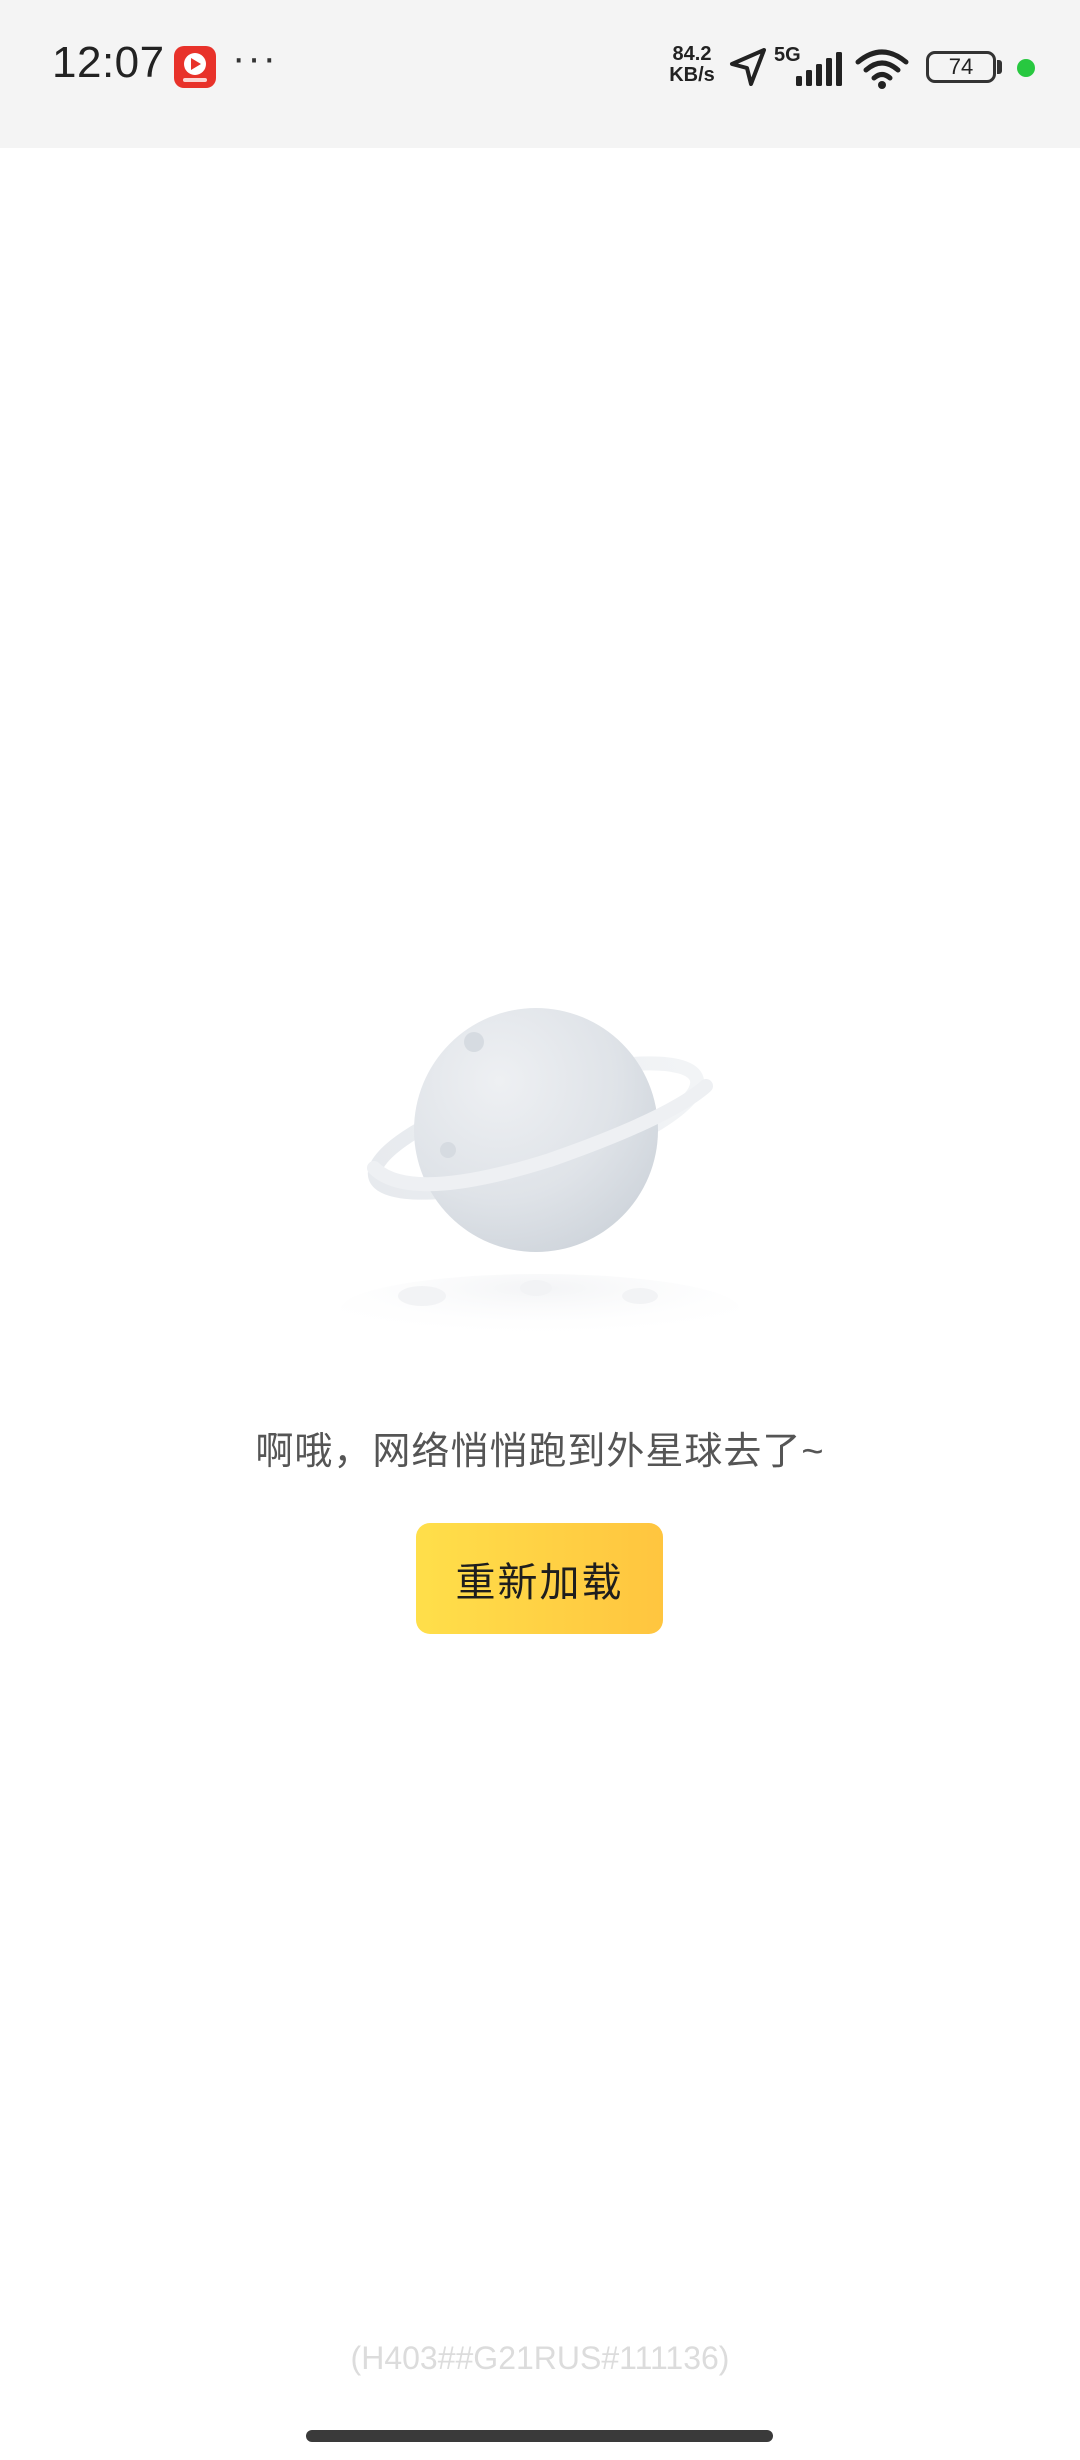  I want to click on network-error-message: 啊哦，网络悄悄跑到外星球去了~, so click(540, 1452).